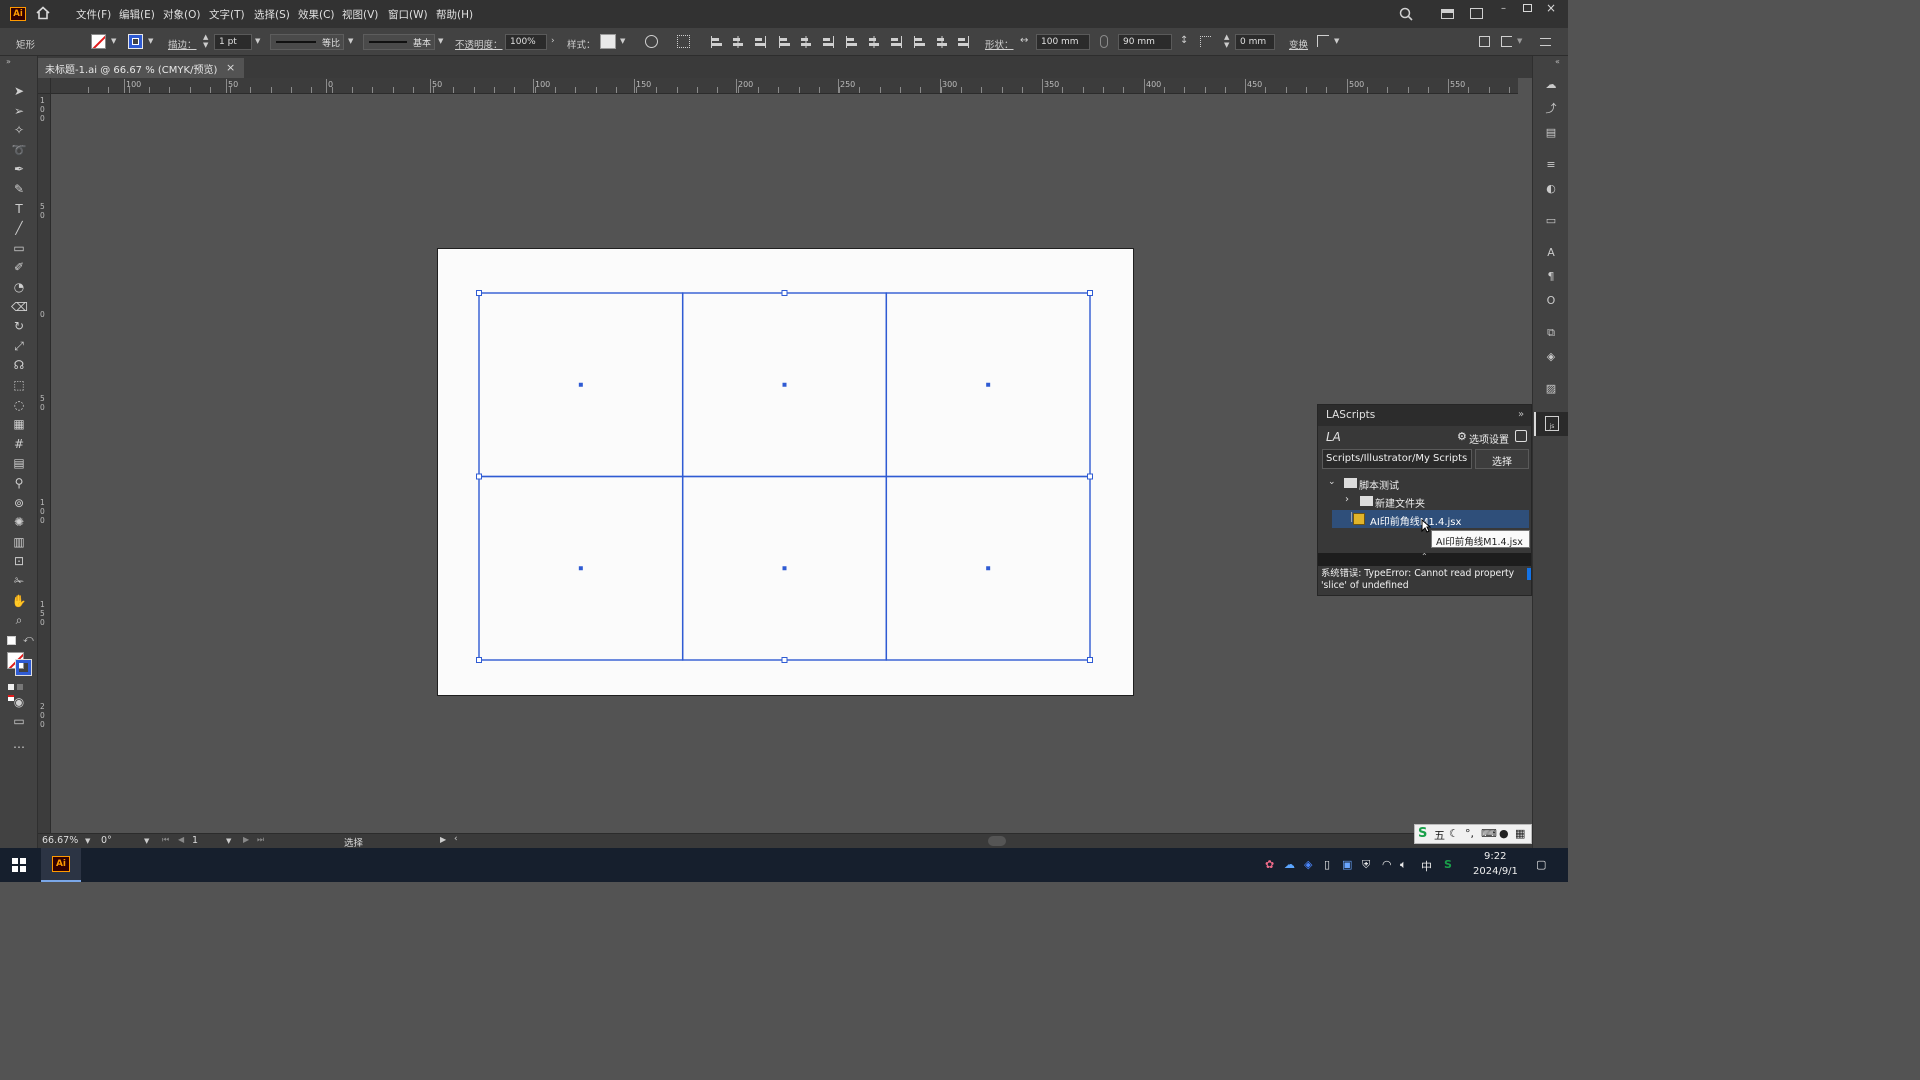 The height and width of the screenshot is (1080, 1920). What do you see at coordinates (1489, 438) in the screenshot?
I see `options-settings-button: 选项设置` at bounding box center [1489, 438].